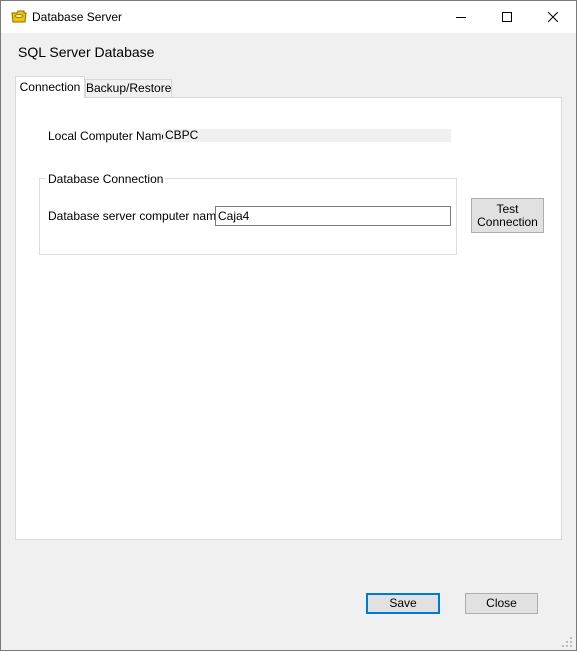 This screenshot has height=651, width=577. What do you see at coordinates (403, 603) in the screenshot?
I see `save-button: Save` at bounding box center [403, 603].